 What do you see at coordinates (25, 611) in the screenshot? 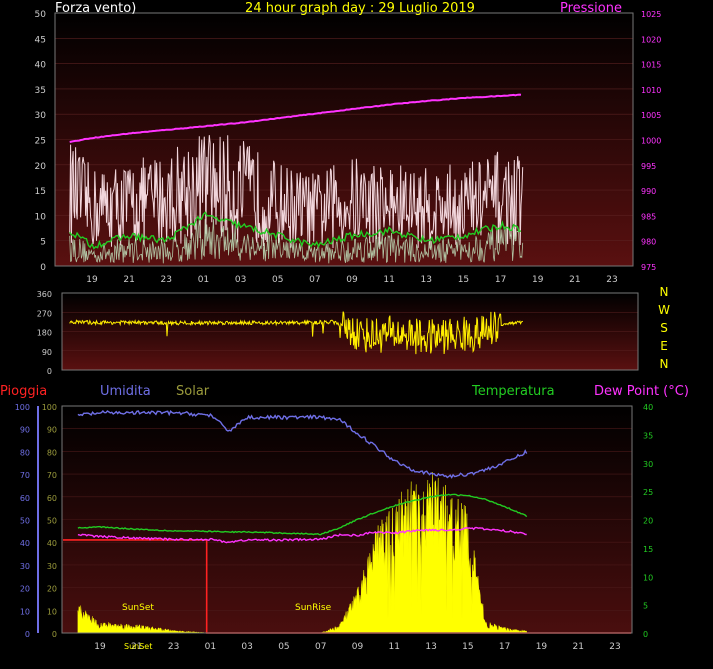
I see `panel3-rain-tick: 10` at bounding box center [25, 611].